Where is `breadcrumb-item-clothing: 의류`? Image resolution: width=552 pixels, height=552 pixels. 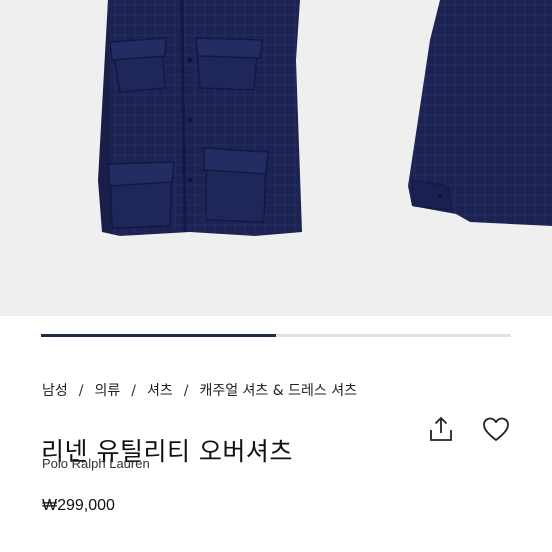
breadcrumb-item-clothing: 의류 is located at coordinates (107, 391).